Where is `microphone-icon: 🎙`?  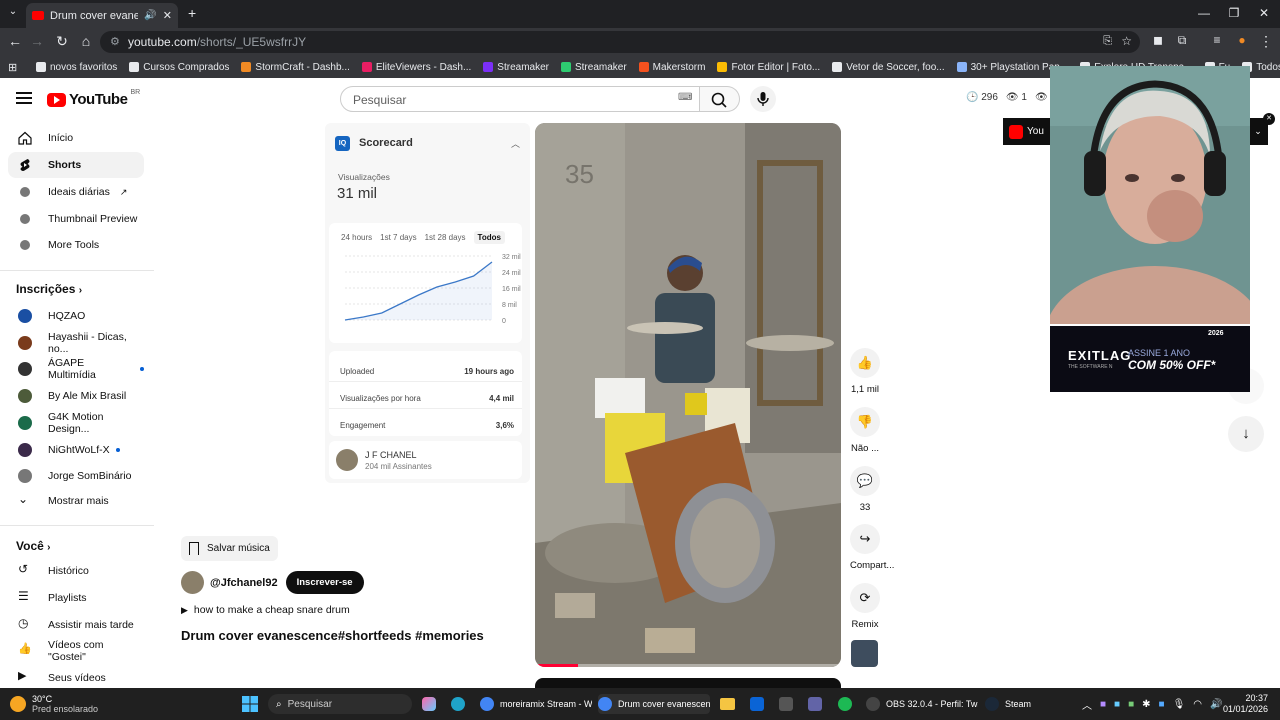
microphone-icon: 🎙 is located at coordinates (1179, 704).